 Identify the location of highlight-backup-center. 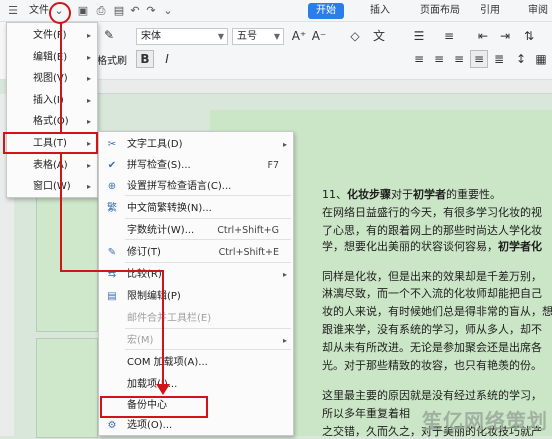
(154, 407).